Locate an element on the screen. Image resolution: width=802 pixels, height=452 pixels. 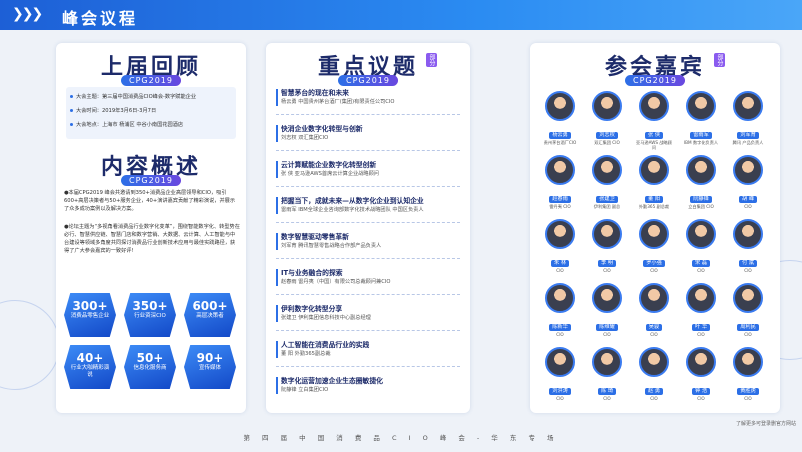
guest-company: 腾讯 产品负责人 is located at coordinates (748, 142).